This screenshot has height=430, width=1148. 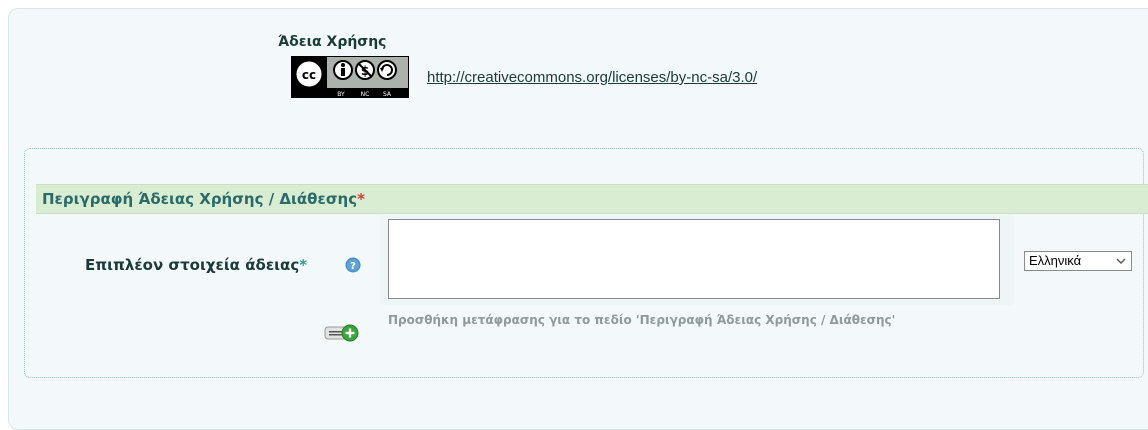 I want to click on textarea-container, so click(x=697, y=260).